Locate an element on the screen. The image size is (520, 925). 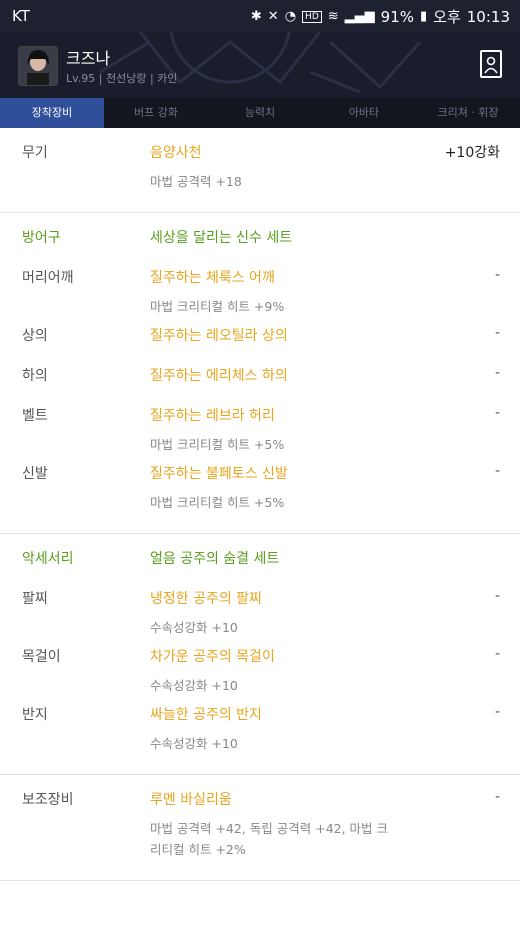
item-stat: 마법 공격력 +42, 독립 공격력 +42, 마법 크리티컬 히트 +2% is located at coordinates (269, 839).